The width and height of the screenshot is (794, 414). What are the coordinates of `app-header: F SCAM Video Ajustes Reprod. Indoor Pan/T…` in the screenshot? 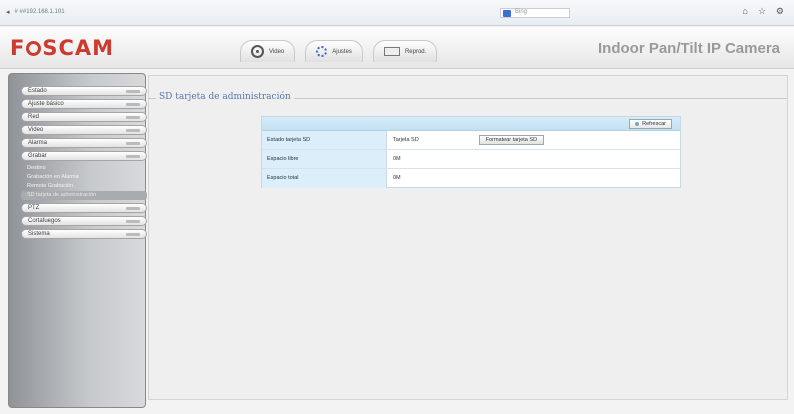 It's located at (397, 48).